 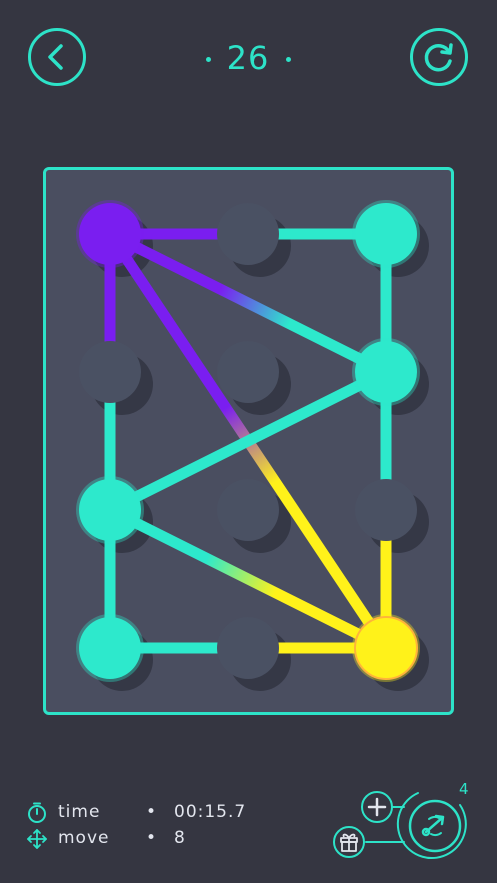 I want to click on node-purple, so click(x=110, y=234).